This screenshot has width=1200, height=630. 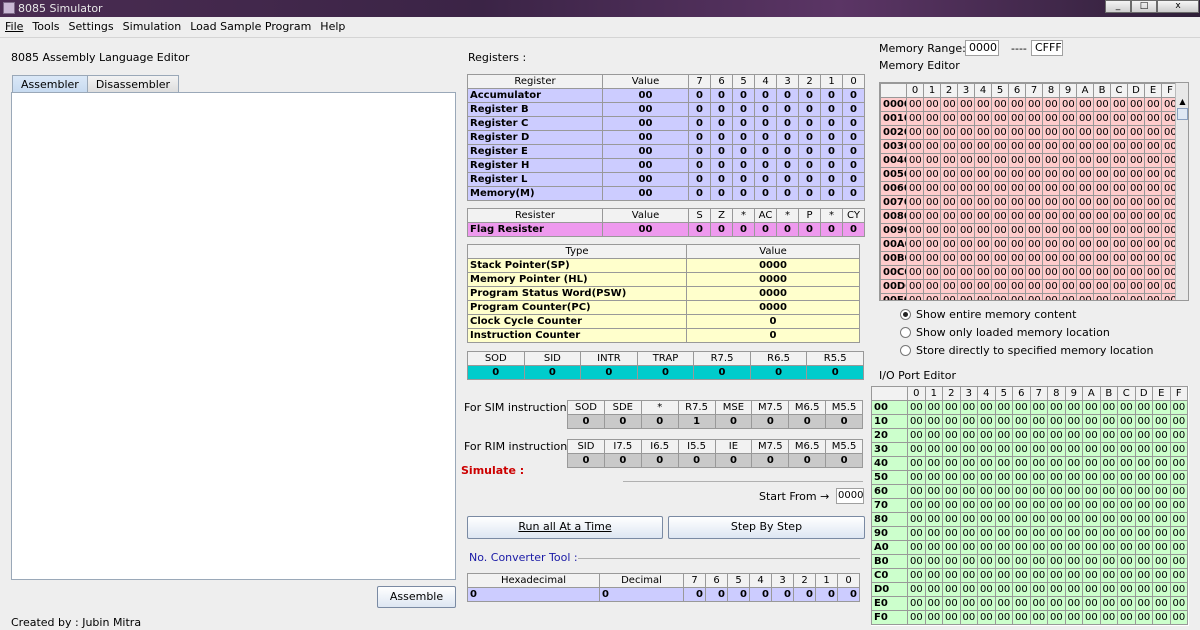 I want to click on decimal-input: 0, so click(x=641, y=594).